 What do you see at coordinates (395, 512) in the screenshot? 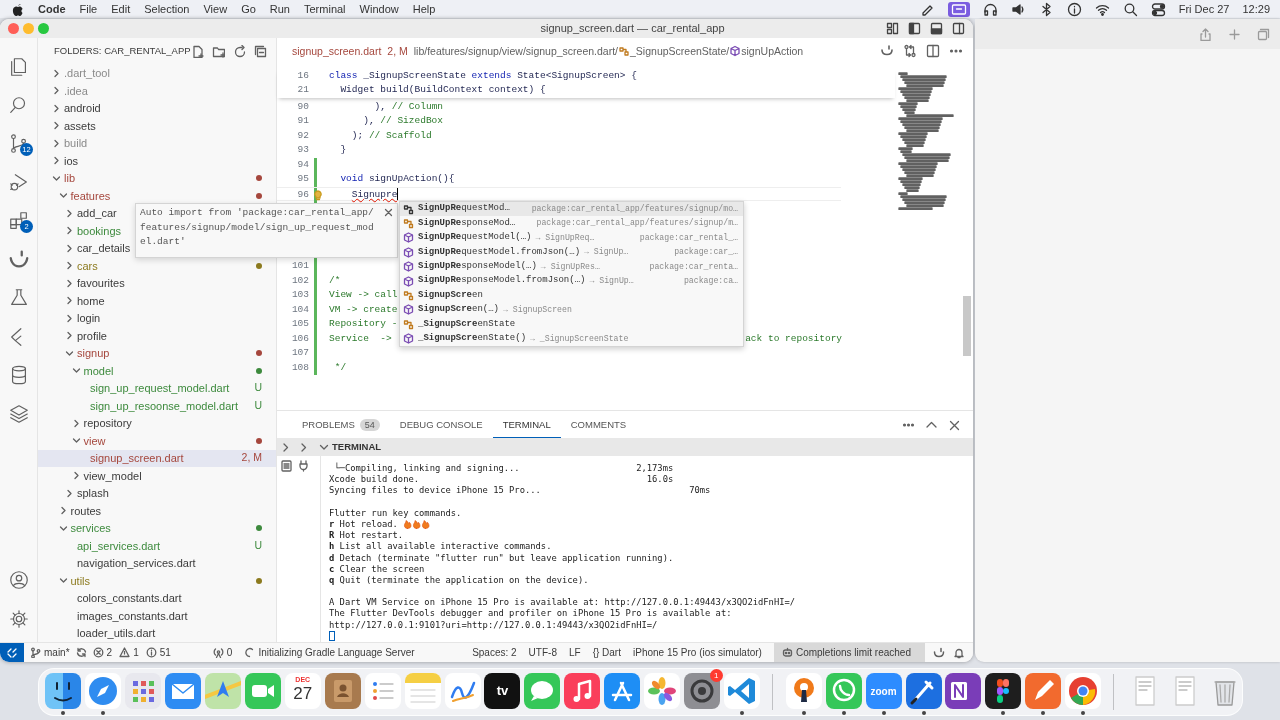
I see `terminal-line: Flutter run key commands.` at bounding box center [395, 512].